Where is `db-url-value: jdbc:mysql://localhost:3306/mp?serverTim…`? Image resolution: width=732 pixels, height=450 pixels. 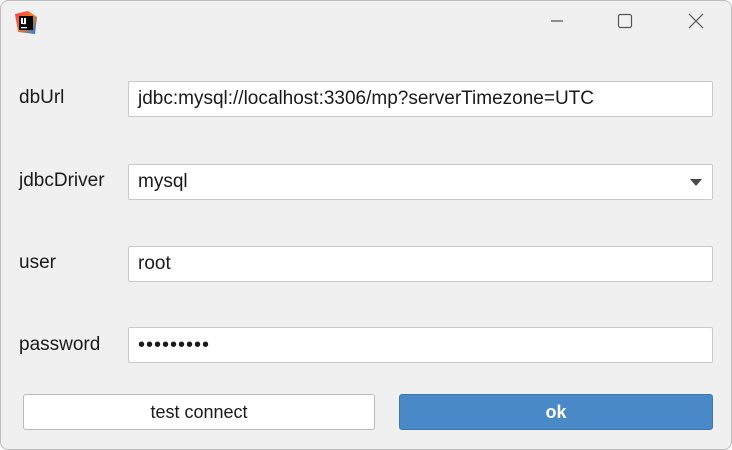
db-url-value: jdbc:mysql://localhost:3306/mp?serverTim… is located at coordinates (366, 98).